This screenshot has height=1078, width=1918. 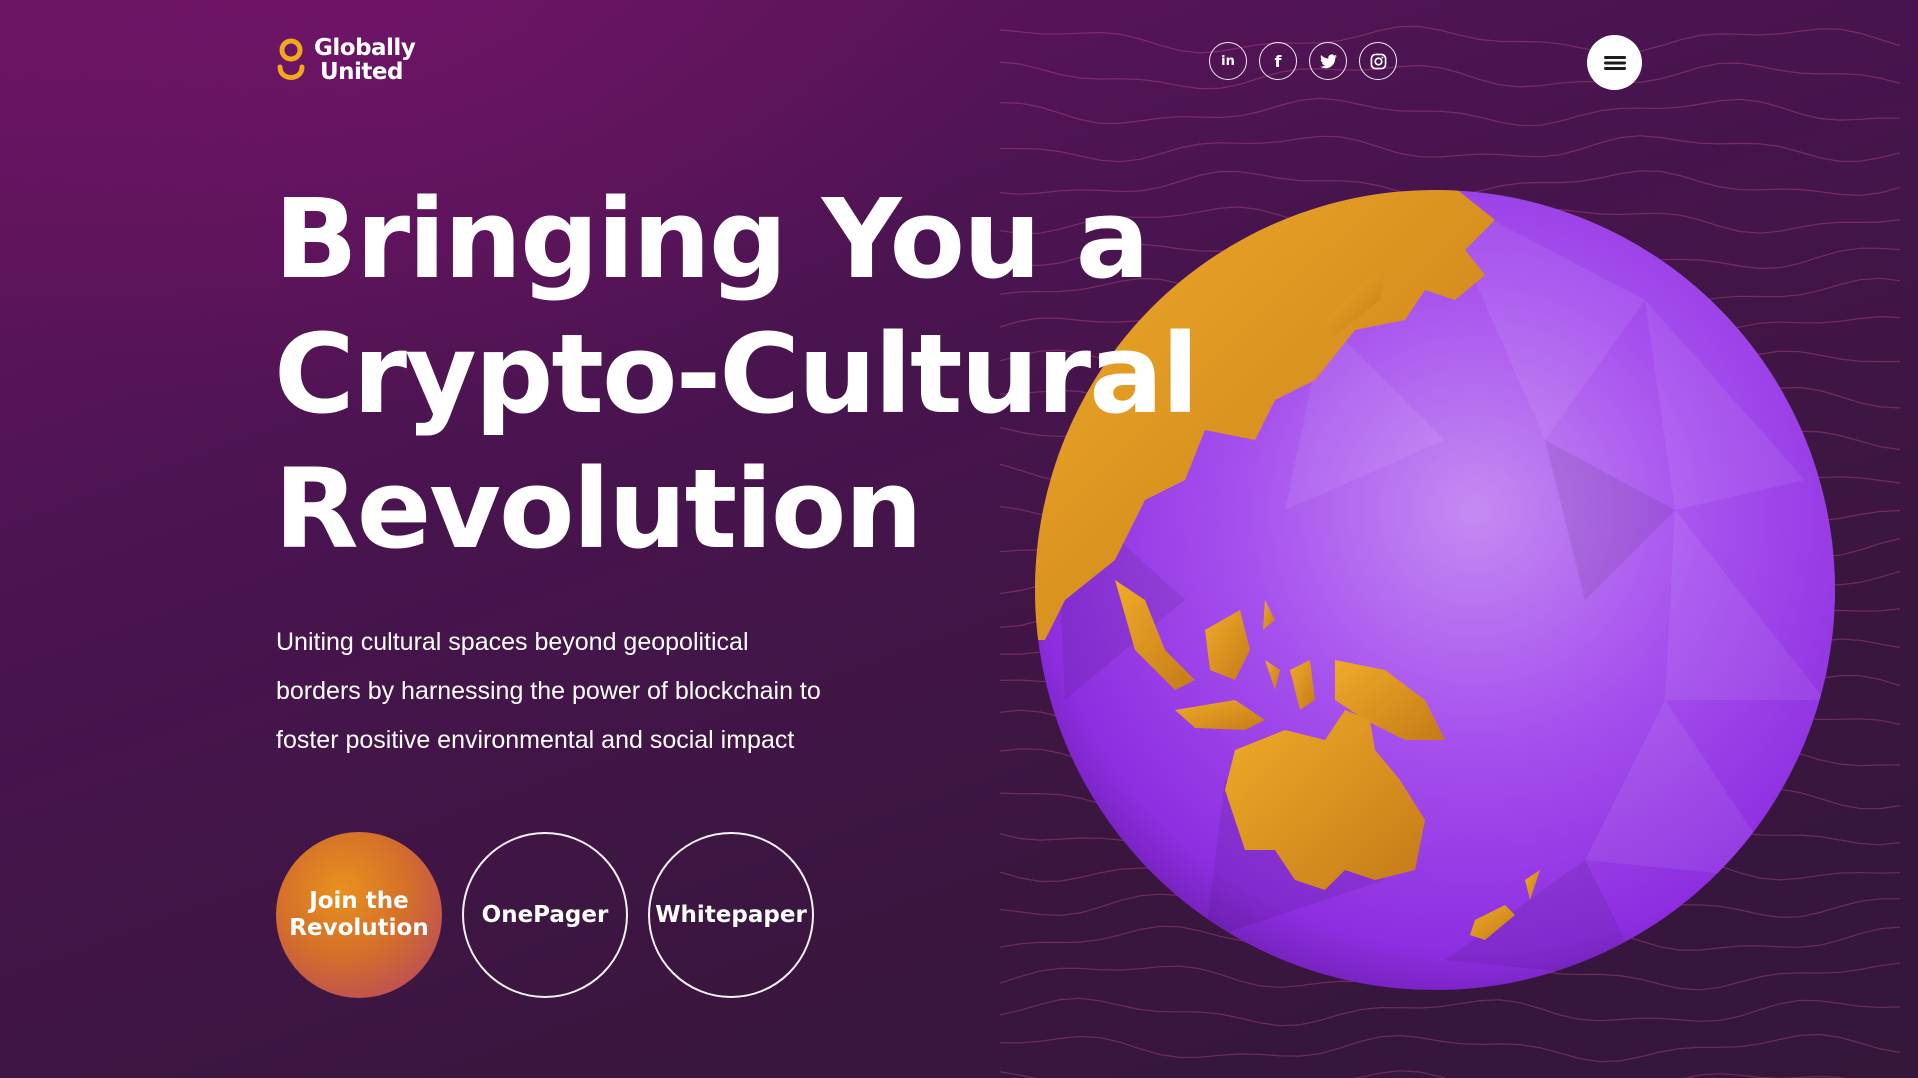 I want to click on brand-logo: Globally United, so click(x=346, y=60).